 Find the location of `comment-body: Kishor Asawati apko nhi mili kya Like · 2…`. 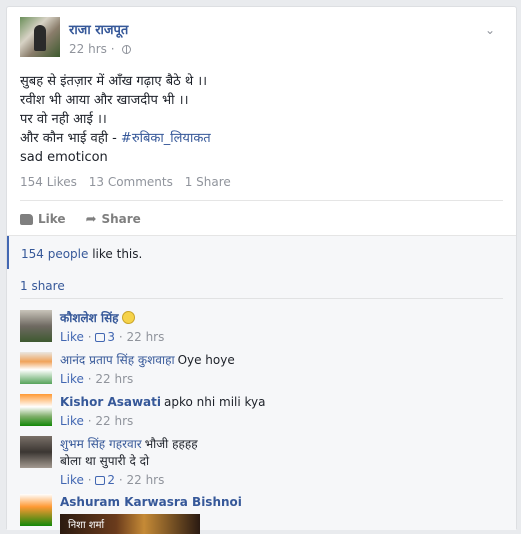

comment-body: Kishor Asawati apko nhi mili kya Like · 2… is located at coordinates (280, 412).